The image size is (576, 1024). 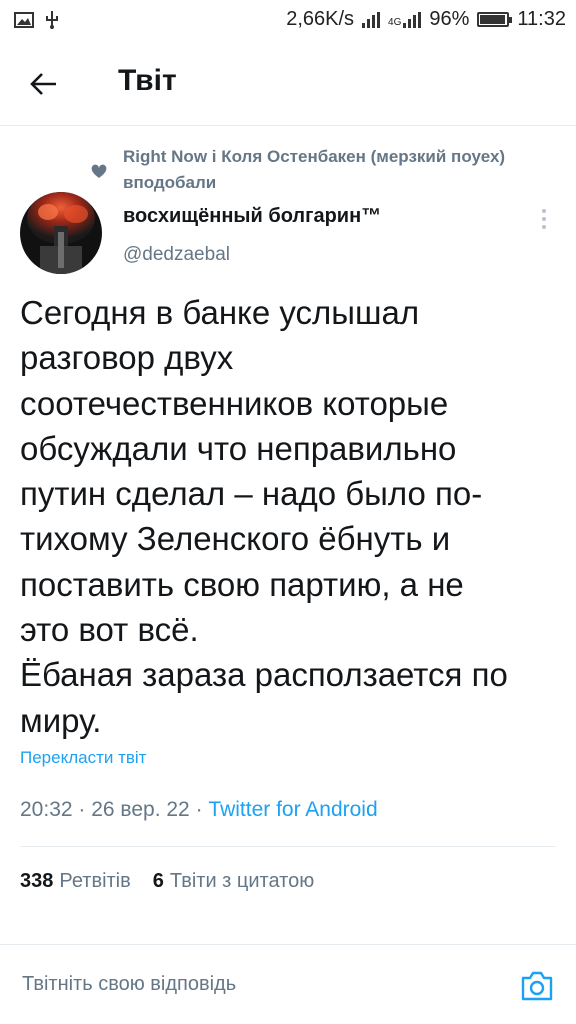 What do you see at coordinates (288, 846) in the screenshot?
I see `divider` at bounding box center [288, 846].